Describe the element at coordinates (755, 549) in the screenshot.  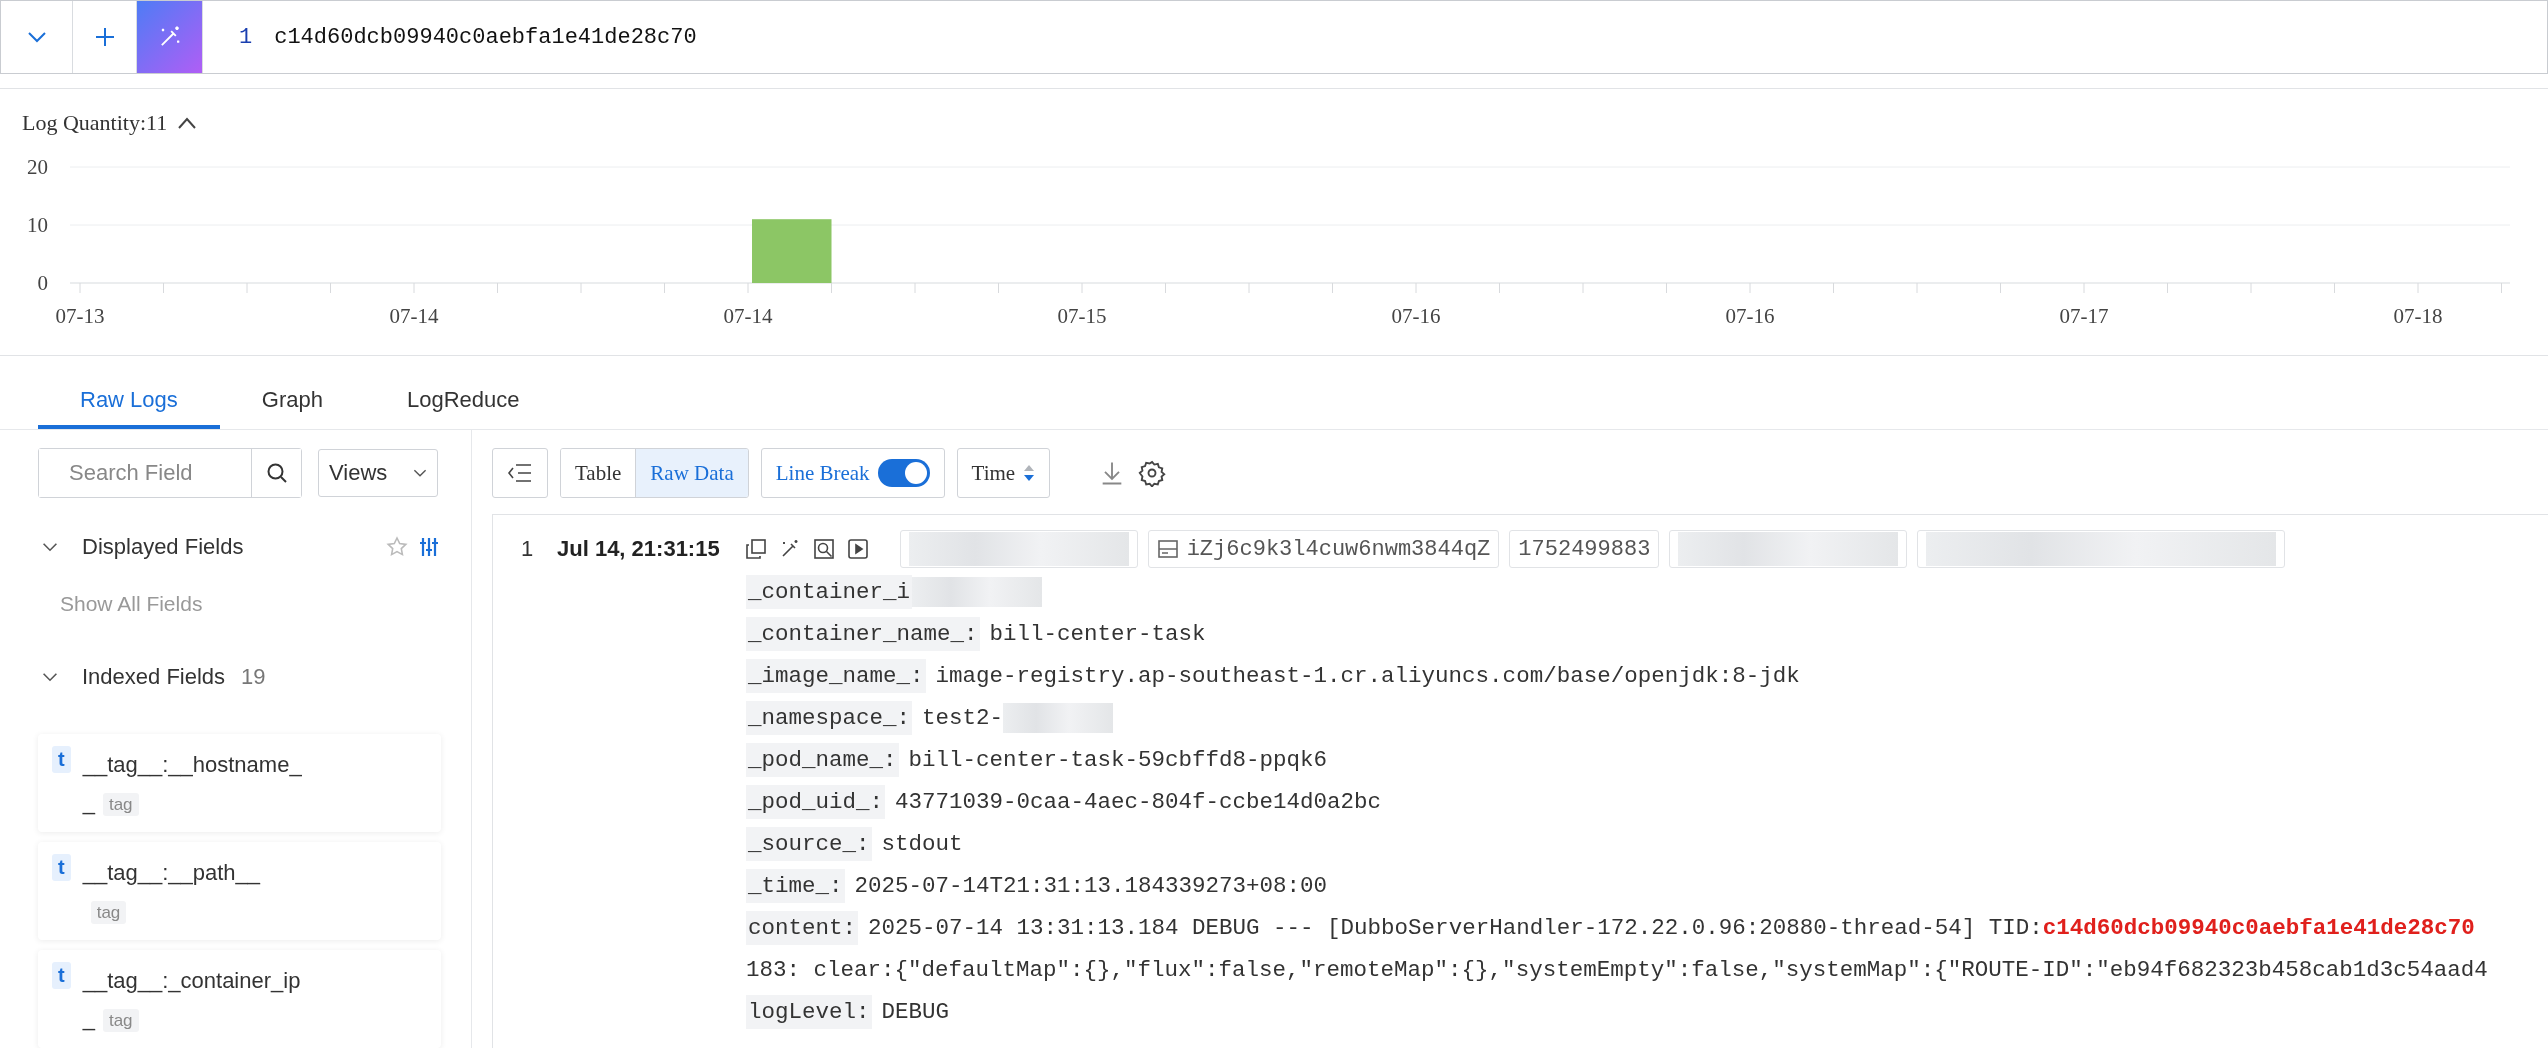
I see `copy-icon` at that location.